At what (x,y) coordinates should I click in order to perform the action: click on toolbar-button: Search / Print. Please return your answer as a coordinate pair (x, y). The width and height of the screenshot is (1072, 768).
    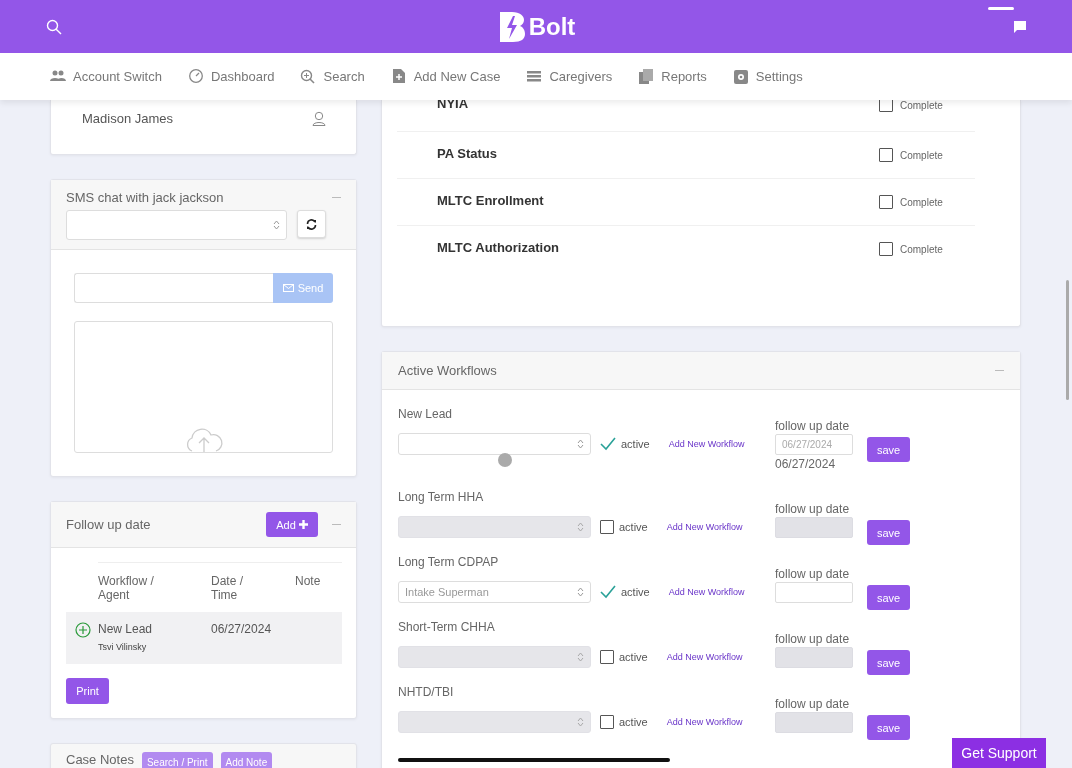
    Looking at the image, I should click on (177, 760).